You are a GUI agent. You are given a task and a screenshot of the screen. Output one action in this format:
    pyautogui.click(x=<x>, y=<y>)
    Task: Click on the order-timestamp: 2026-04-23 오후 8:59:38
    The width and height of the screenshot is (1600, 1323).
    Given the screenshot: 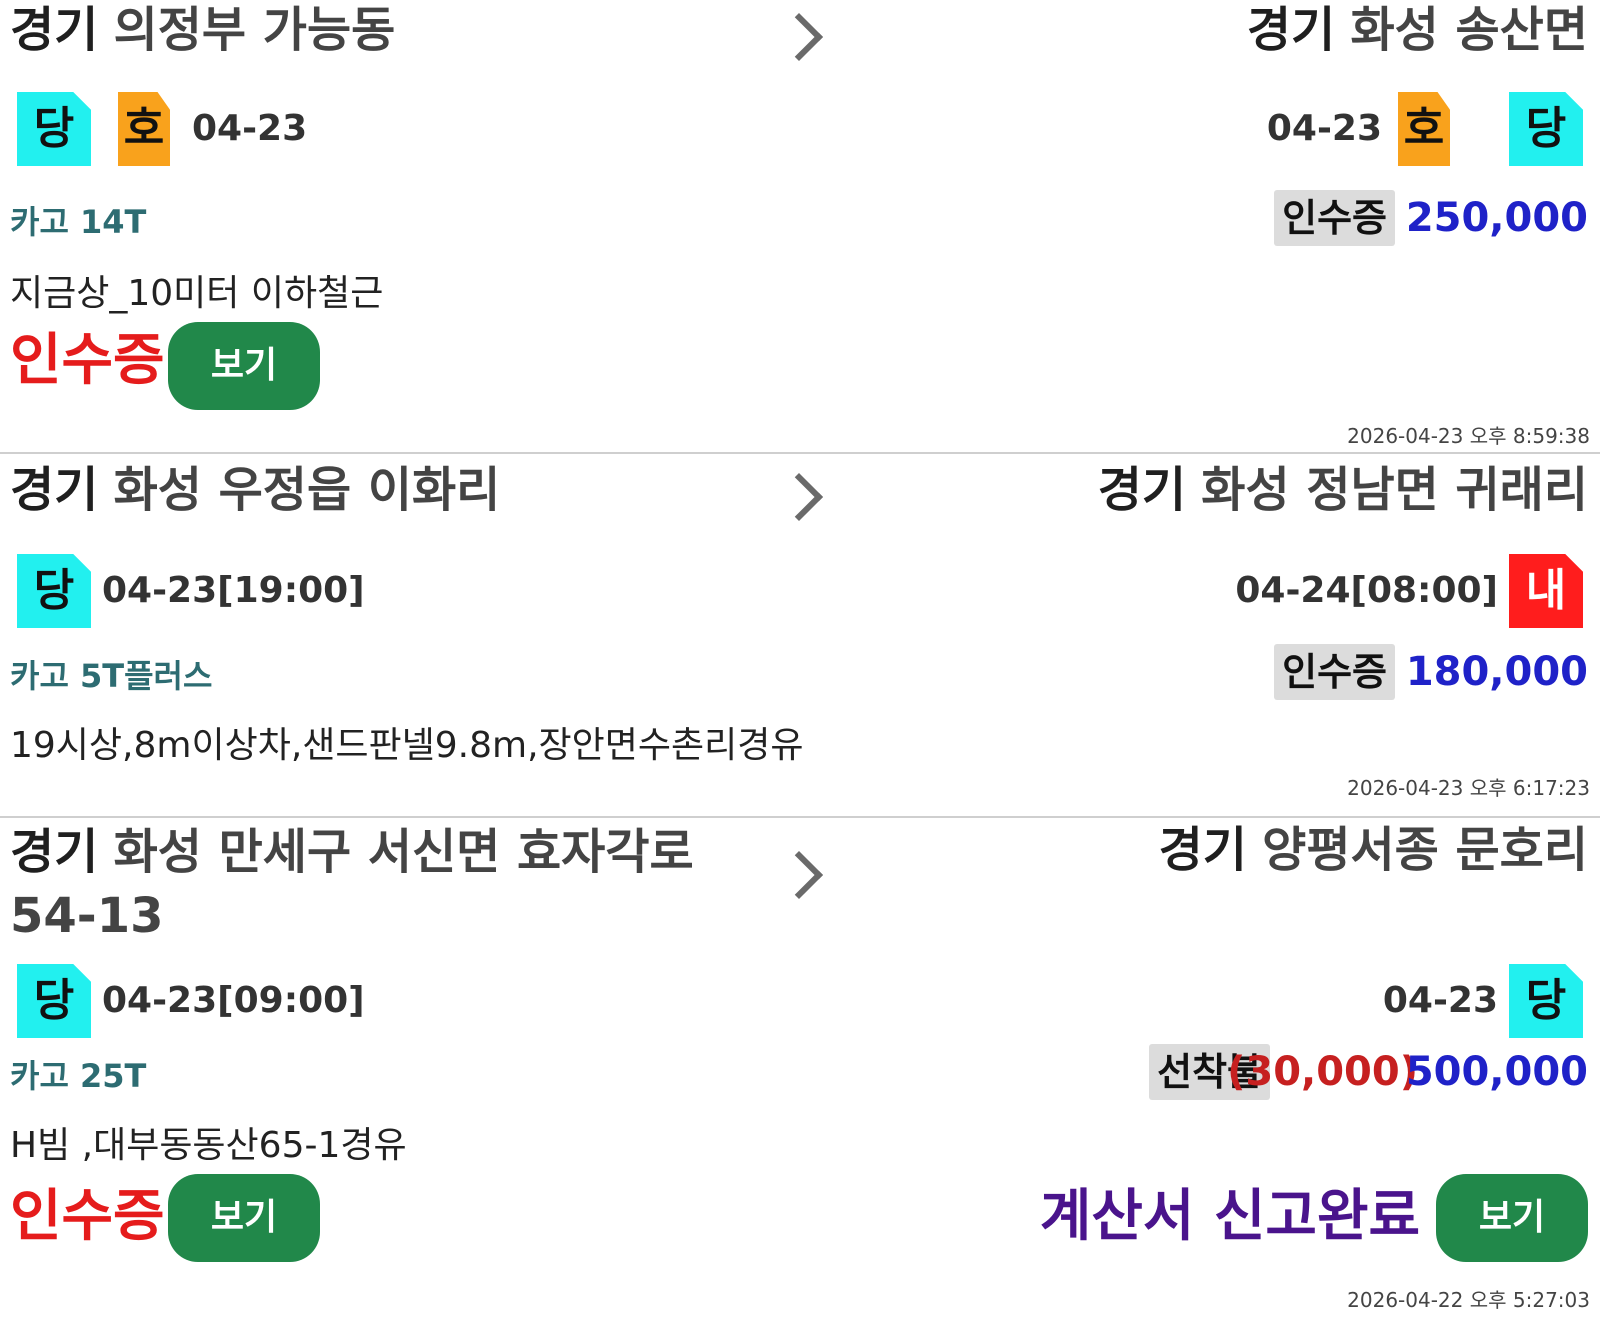 What is the action you would take?
    pyautogui.click(x=1468, y=436)
    